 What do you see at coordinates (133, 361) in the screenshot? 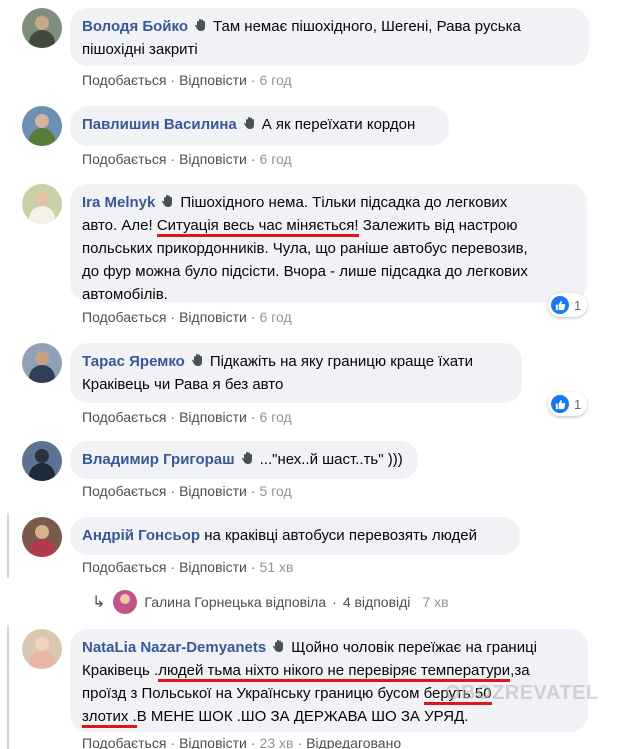
I see `comment-author: Тарас Яремко` at bounding box center [133, 361].